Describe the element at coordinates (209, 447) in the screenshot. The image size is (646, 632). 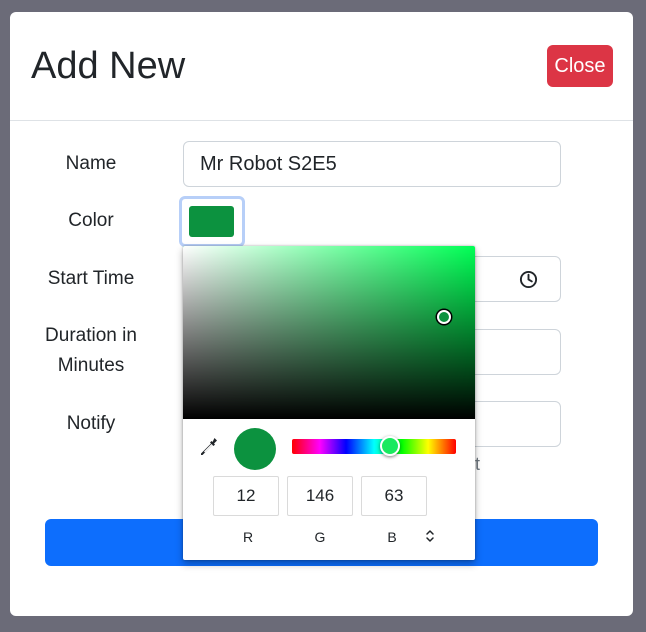
I see `eyedropper-icon` at that location.